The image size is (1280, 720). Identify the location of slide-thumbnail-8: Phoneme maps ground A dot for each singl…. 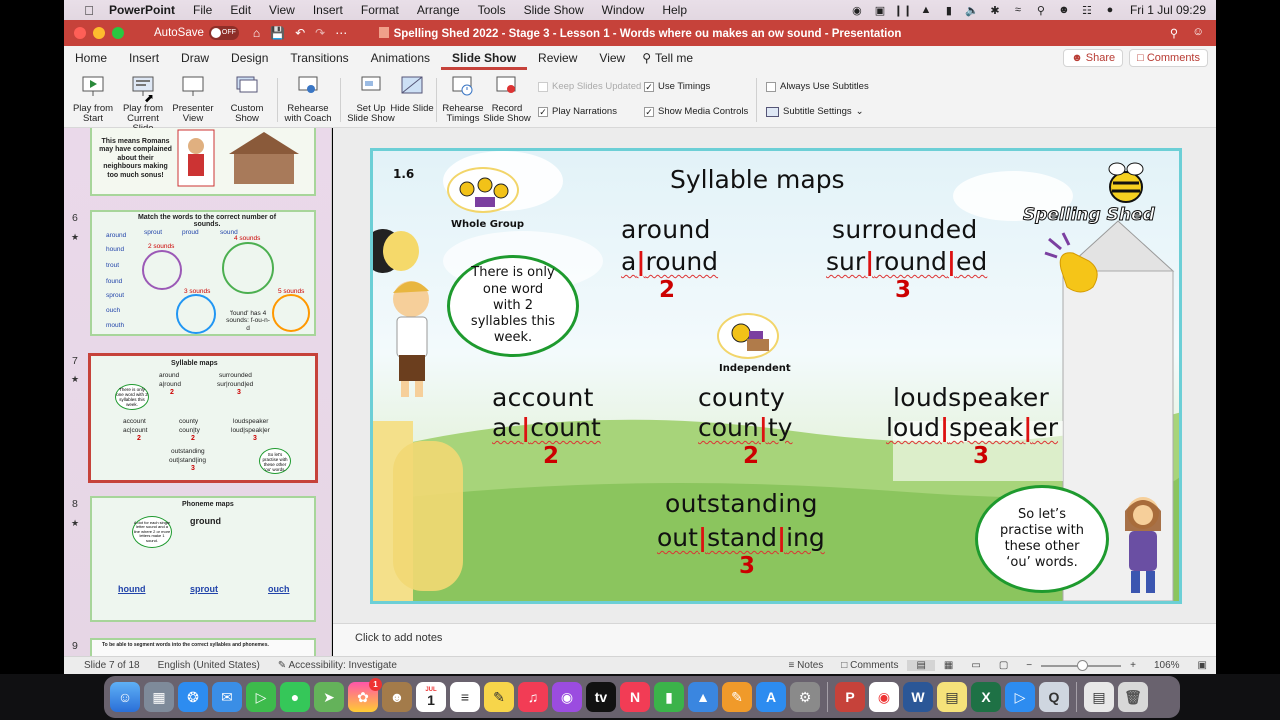
(203, 559).